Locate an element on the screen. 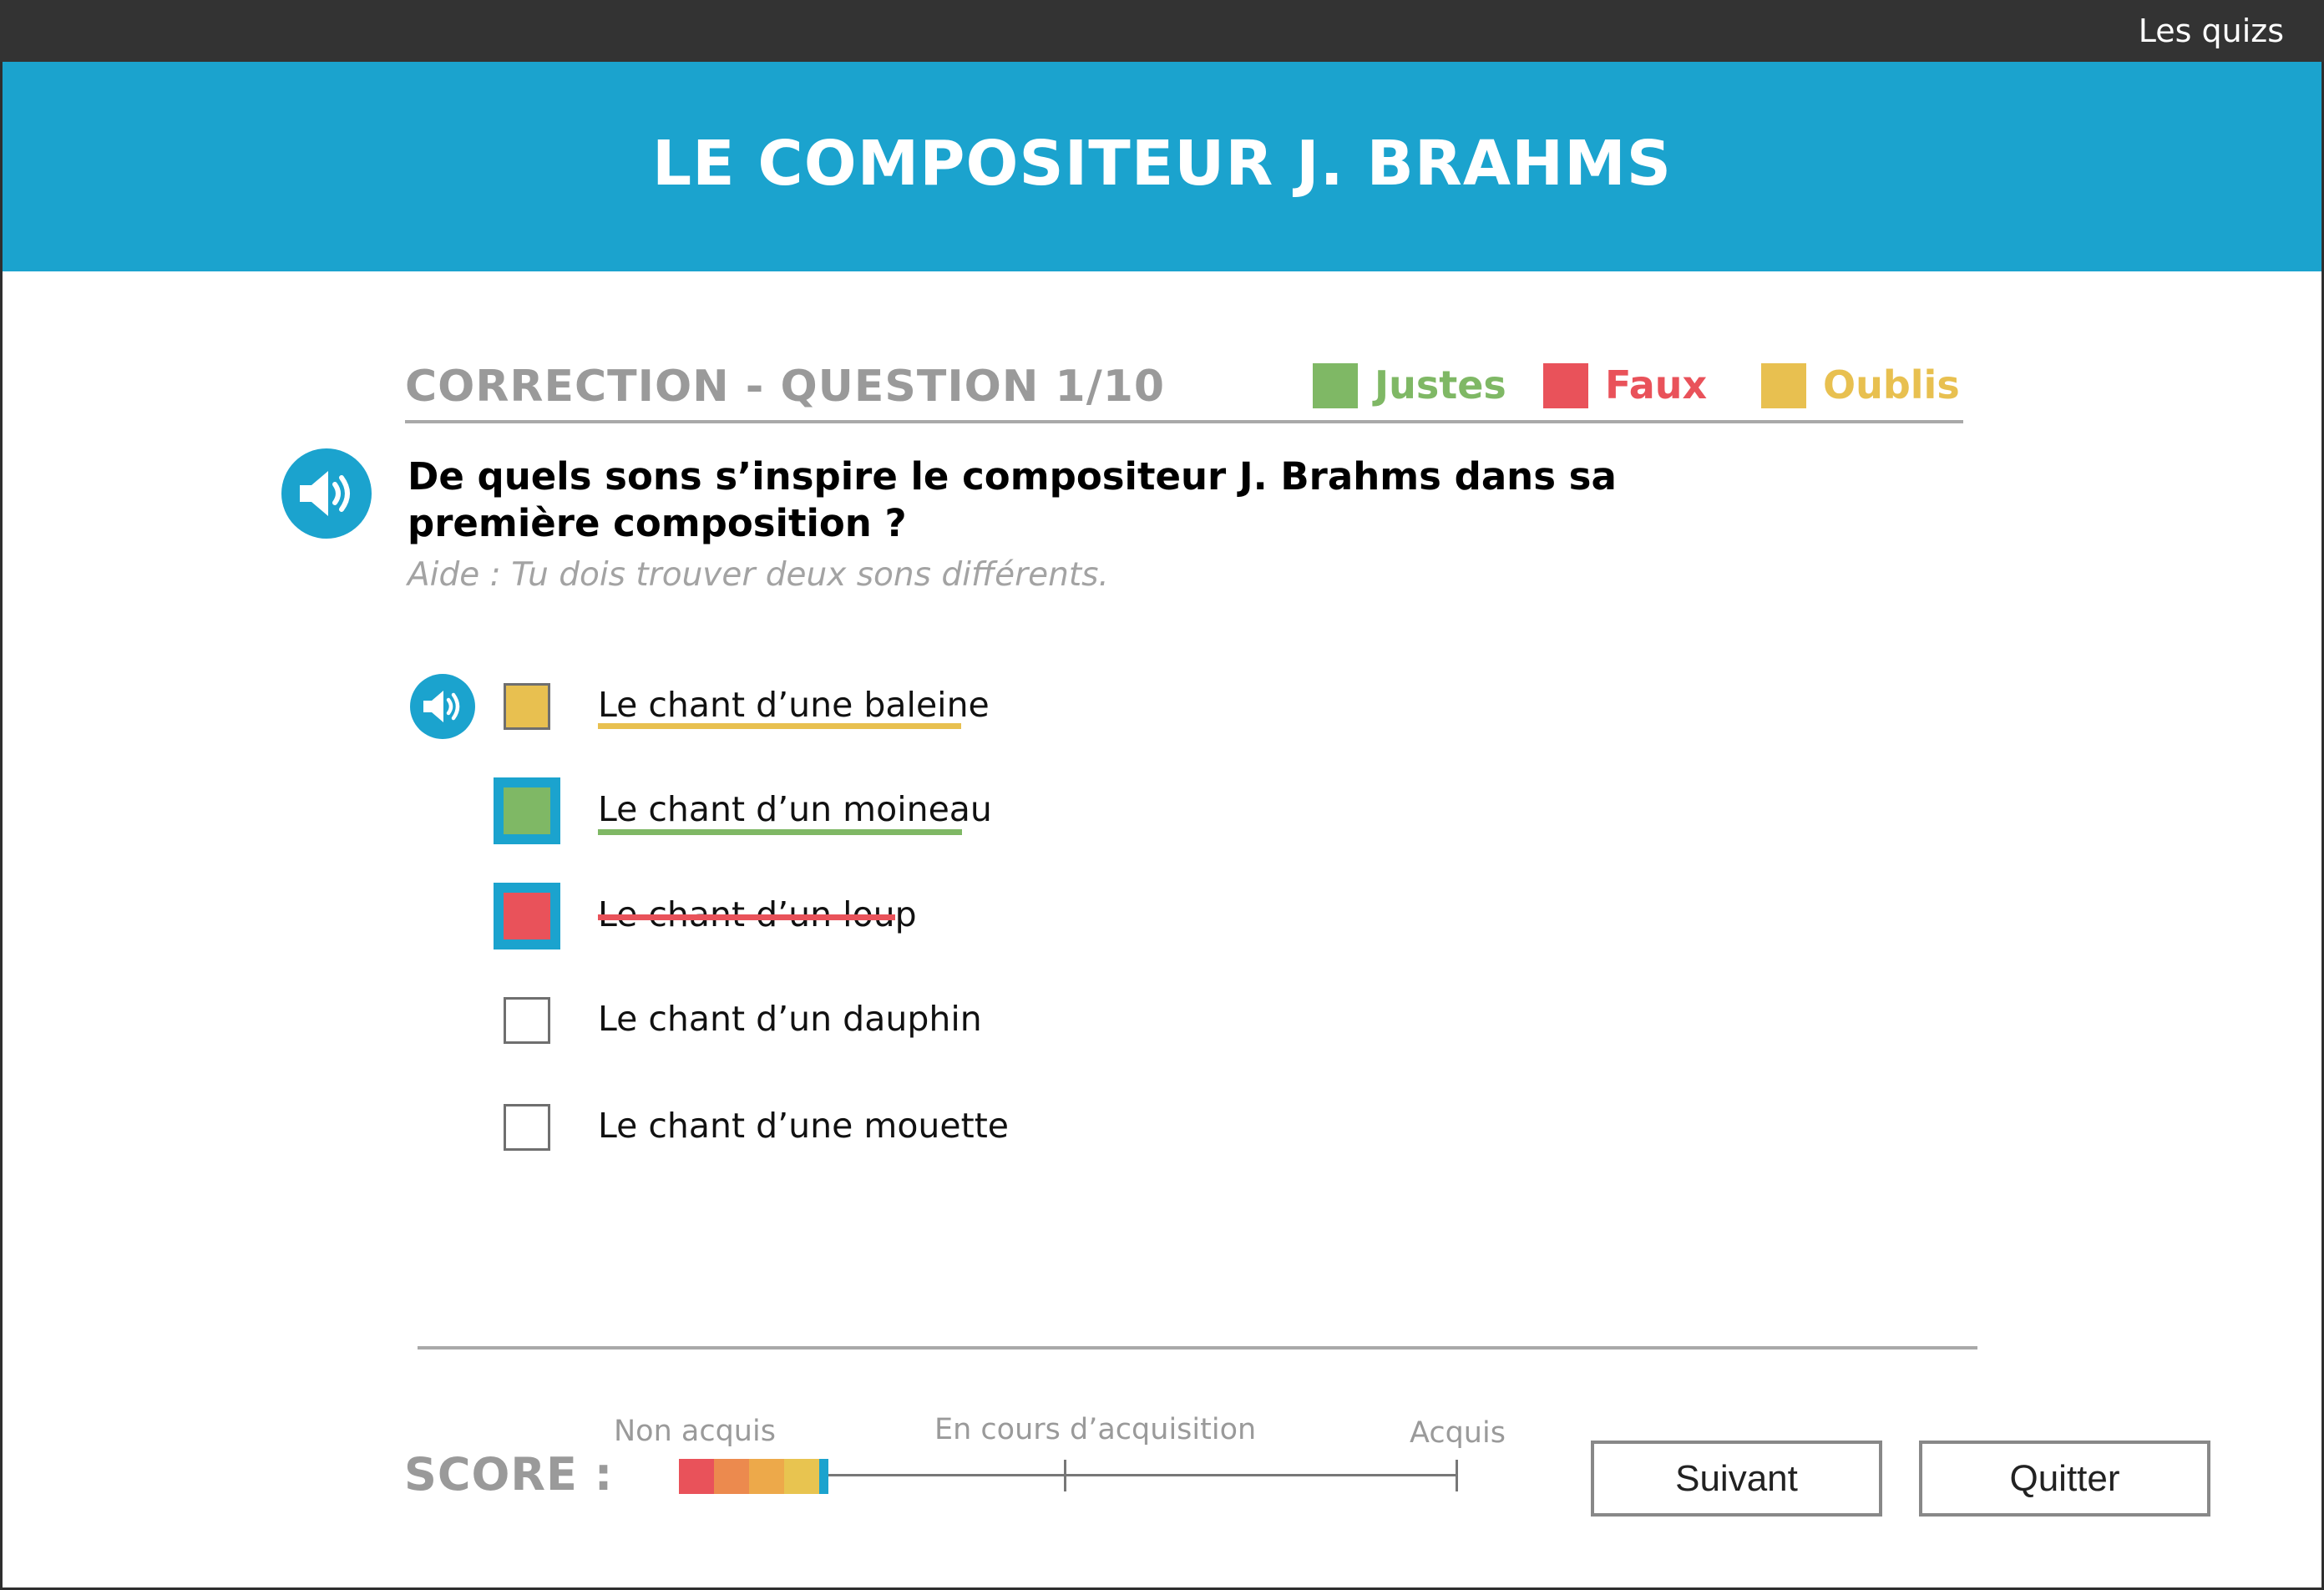 The width and height of the screenshot is (2324, 1590). quizzes-link: Les quizs is located at coordinates (2212, 30).